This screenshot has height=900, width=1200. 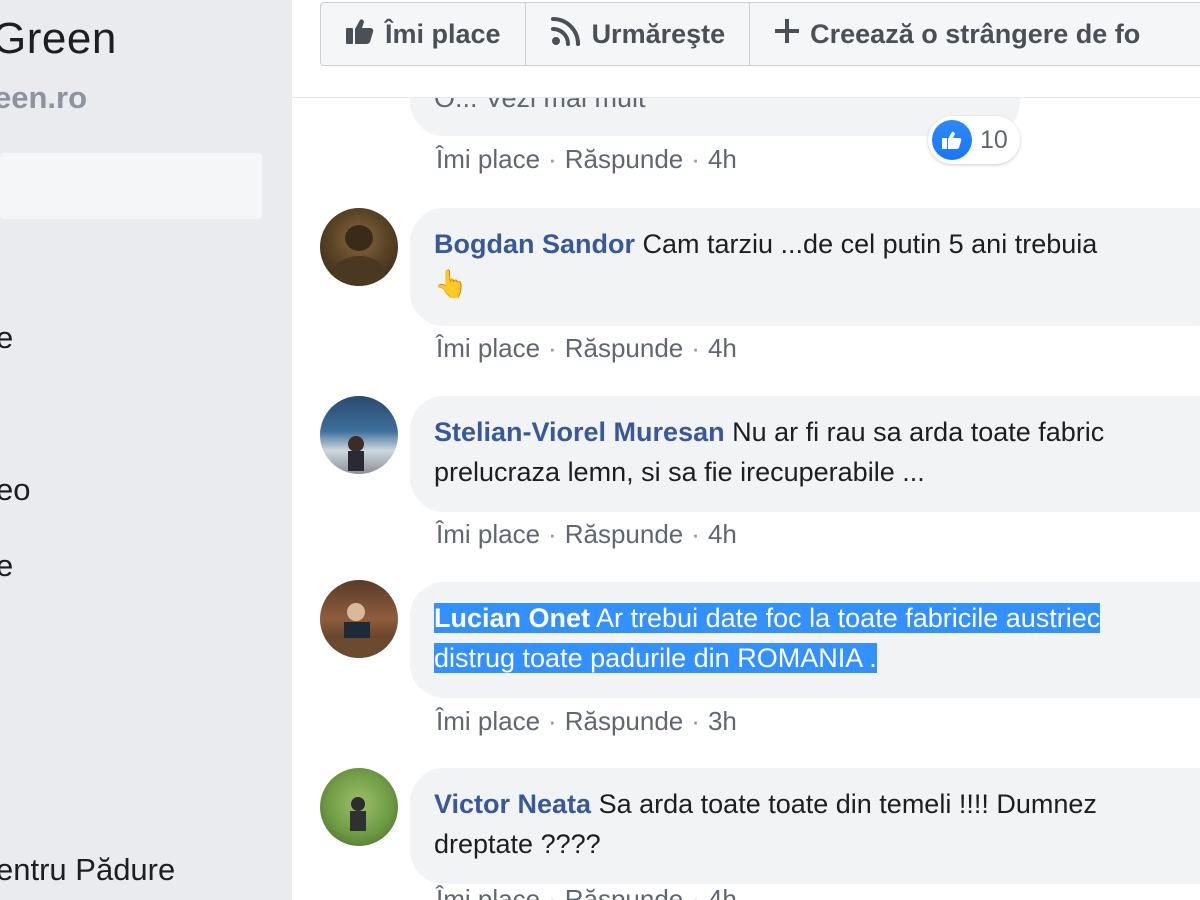 I want to click on reaction-count-chip: 10, so click(x=974, y=140).